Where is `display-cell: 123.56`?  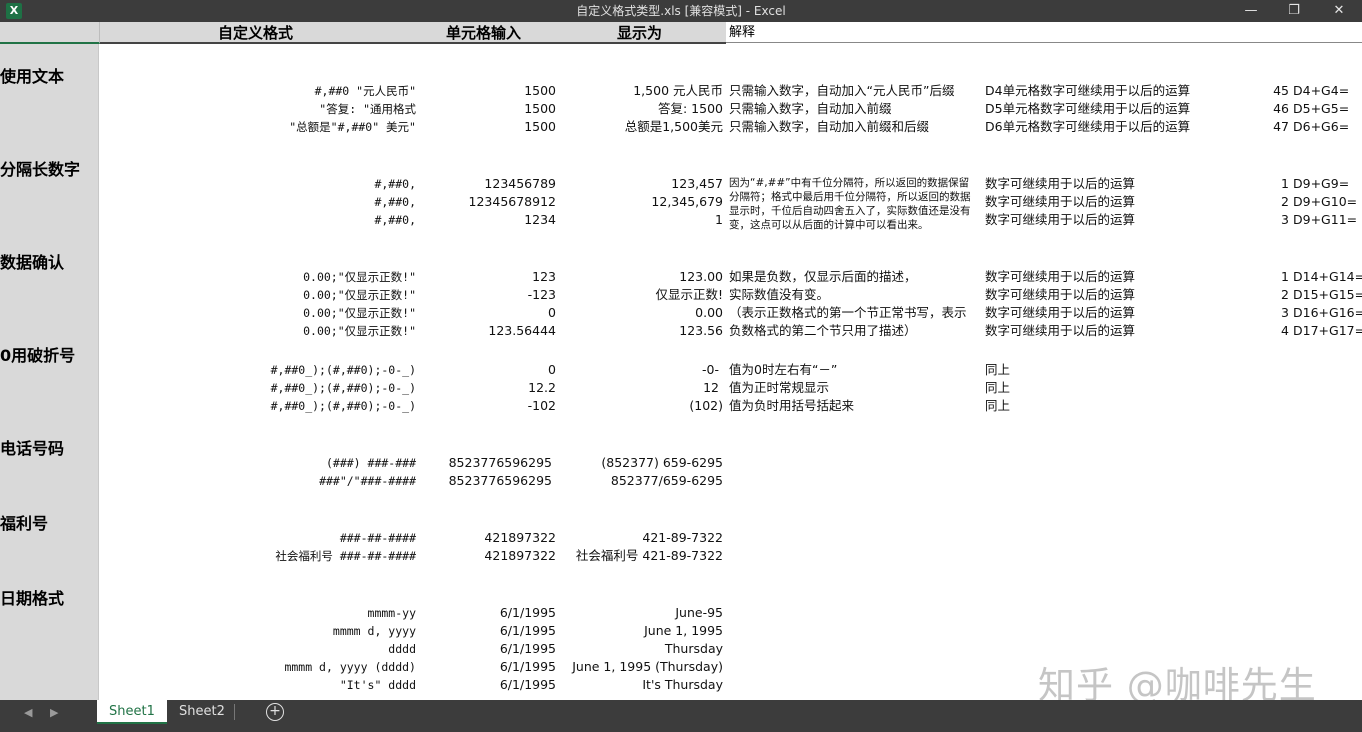 display-cell: 123.56 is located at coordinates (701, 331).